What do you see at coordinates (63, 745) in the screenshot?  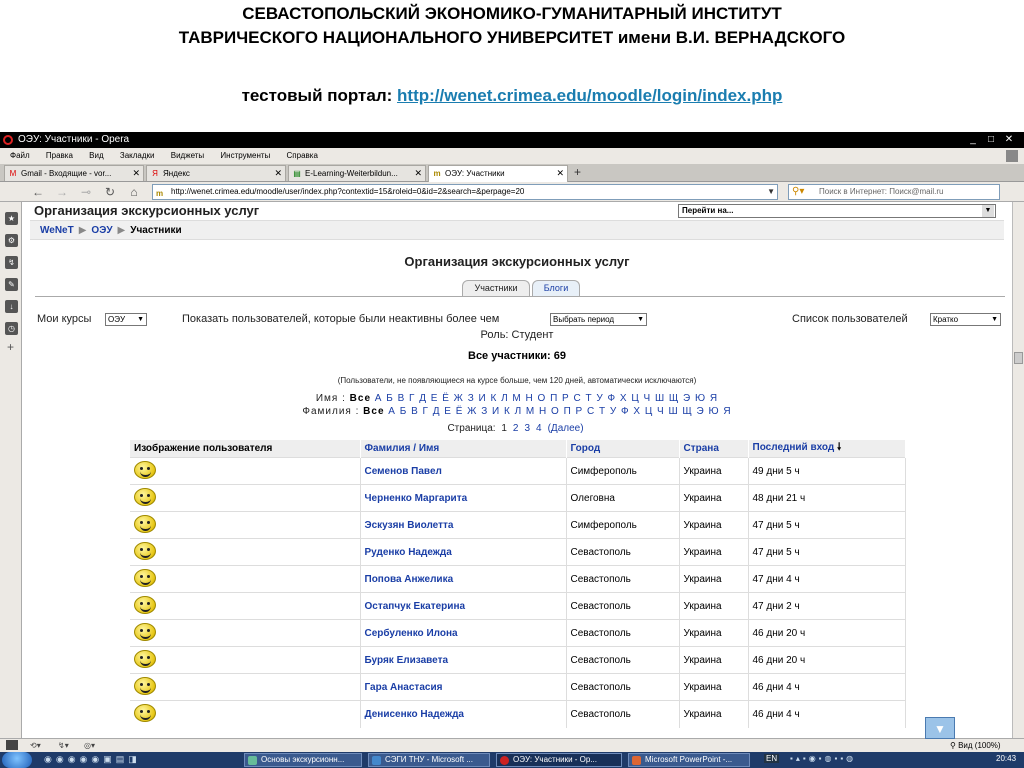 I see `unite-icon: ↯▾` at bounding box center [63, 745].